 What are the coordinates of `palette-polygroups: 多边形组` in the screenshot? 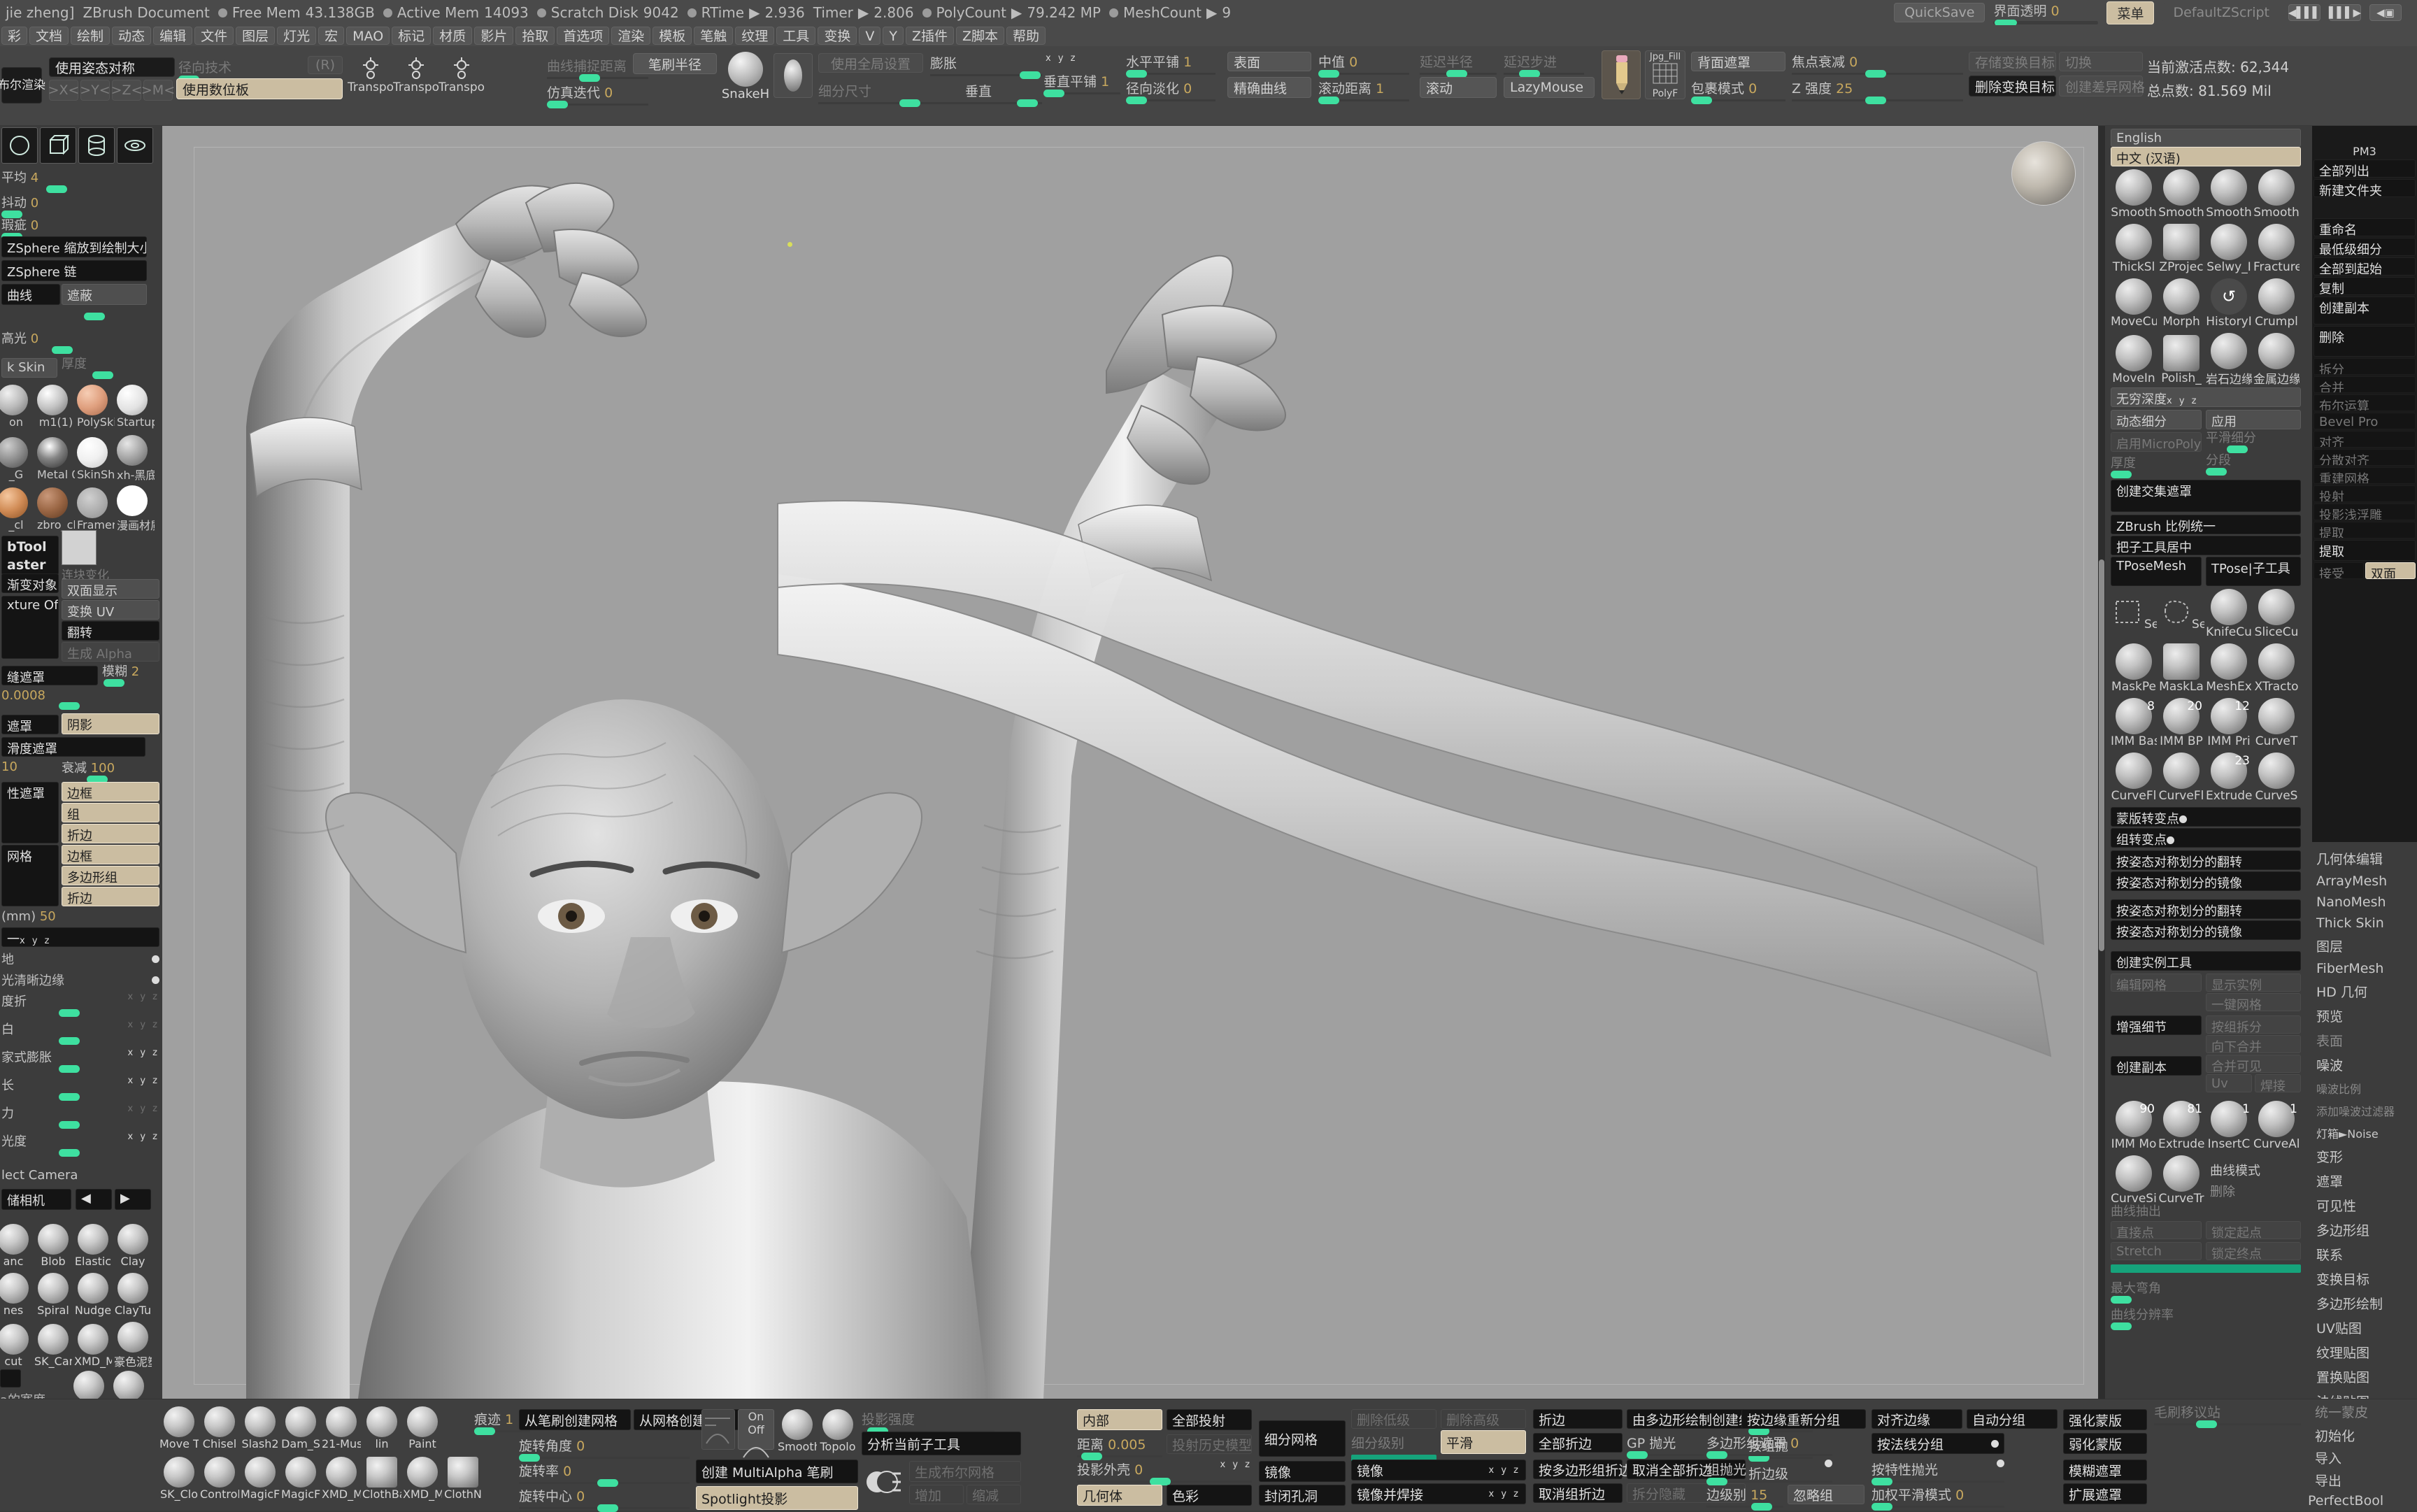 It's located at (2366, 1230).